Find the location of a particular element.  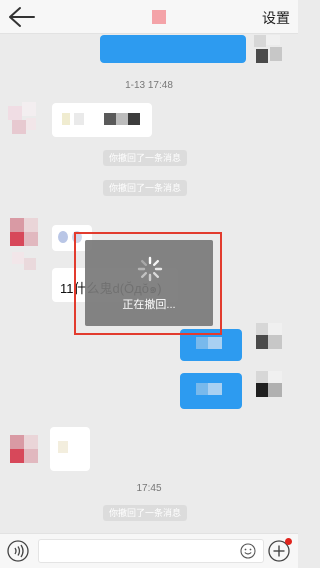

message-input is located at coordinates (151, 551).